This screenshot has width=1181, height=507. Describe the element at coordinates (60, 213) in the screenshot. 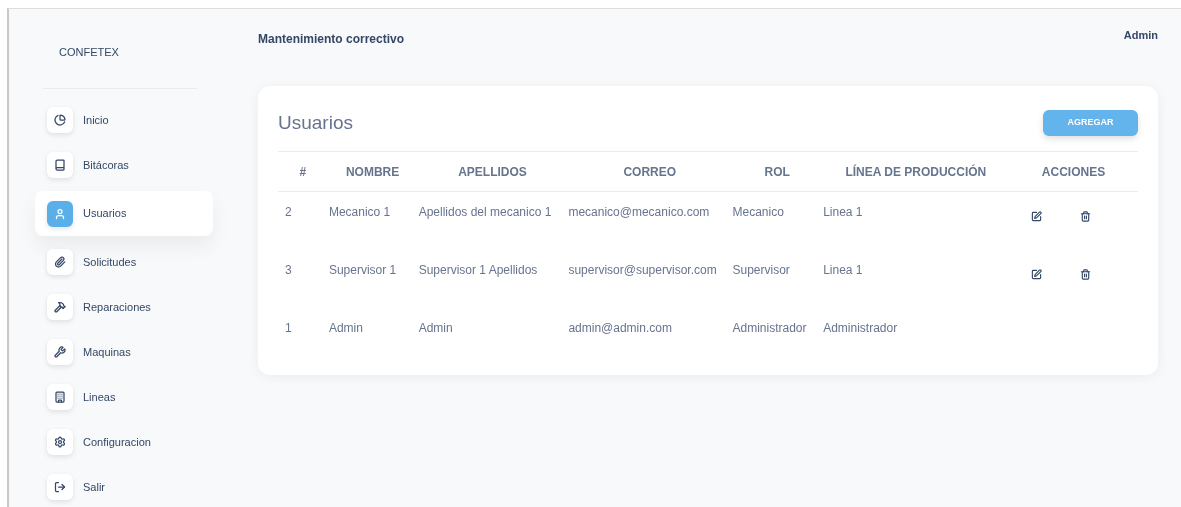

I see `user-icon` at that location.